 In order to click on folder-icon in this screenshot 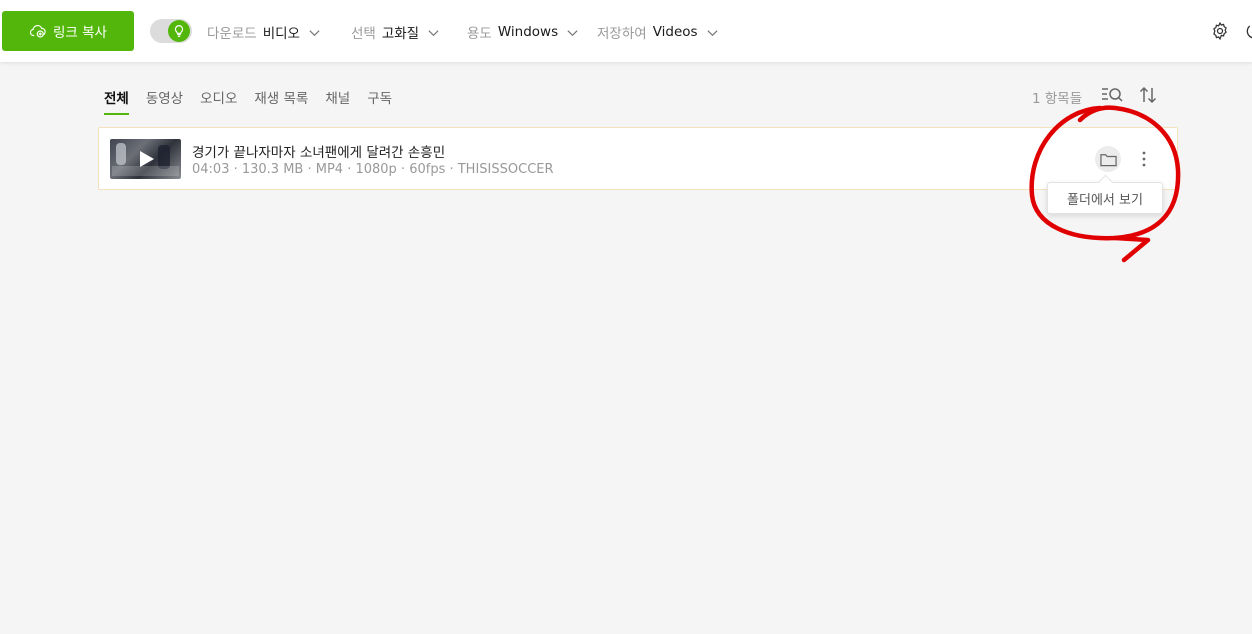, I will do `click(1108, 159)`.